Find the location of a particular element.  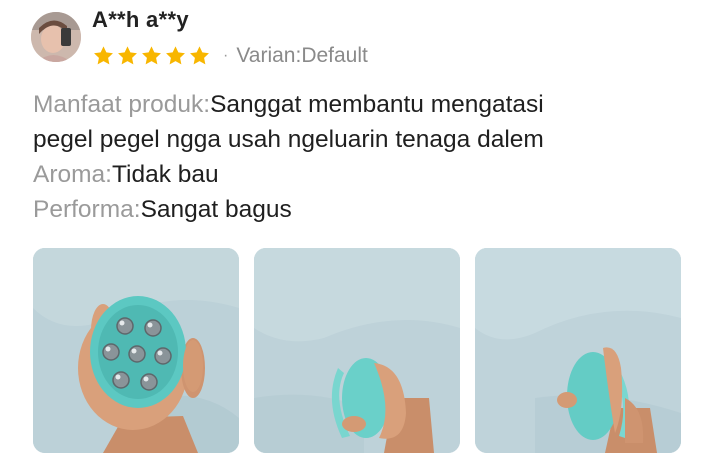

variant-label: Varian: is located at coordinates (269, 55).